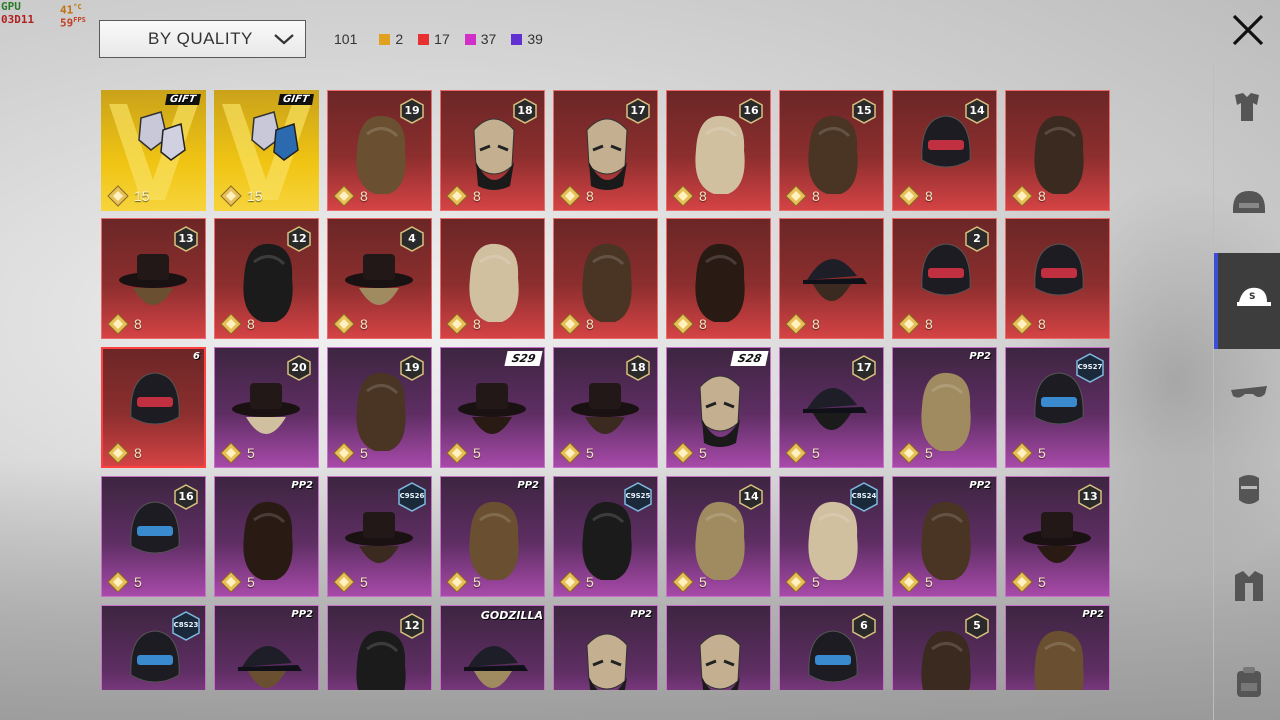  What do you see at coordinates (153, 647) in the screenshot?
I see `item-tile: C8S23 5` at bounding box center [153, 647].